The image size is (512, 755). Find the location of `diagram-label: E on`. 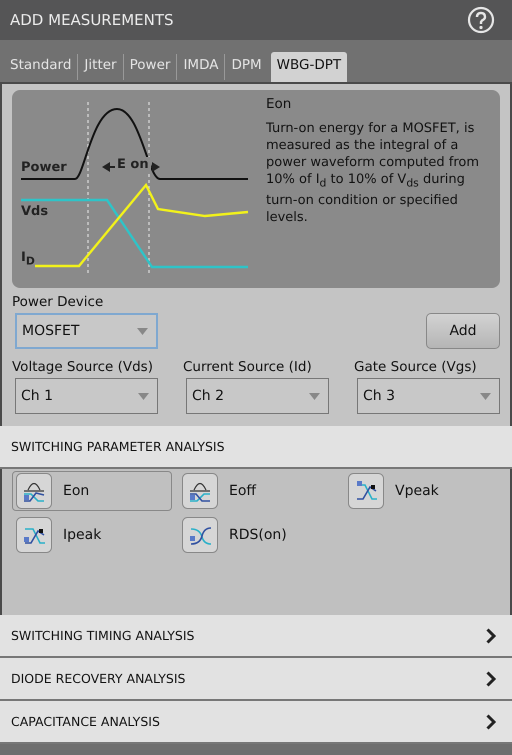

diagram-label: E on is located at coordinates (133, 164).